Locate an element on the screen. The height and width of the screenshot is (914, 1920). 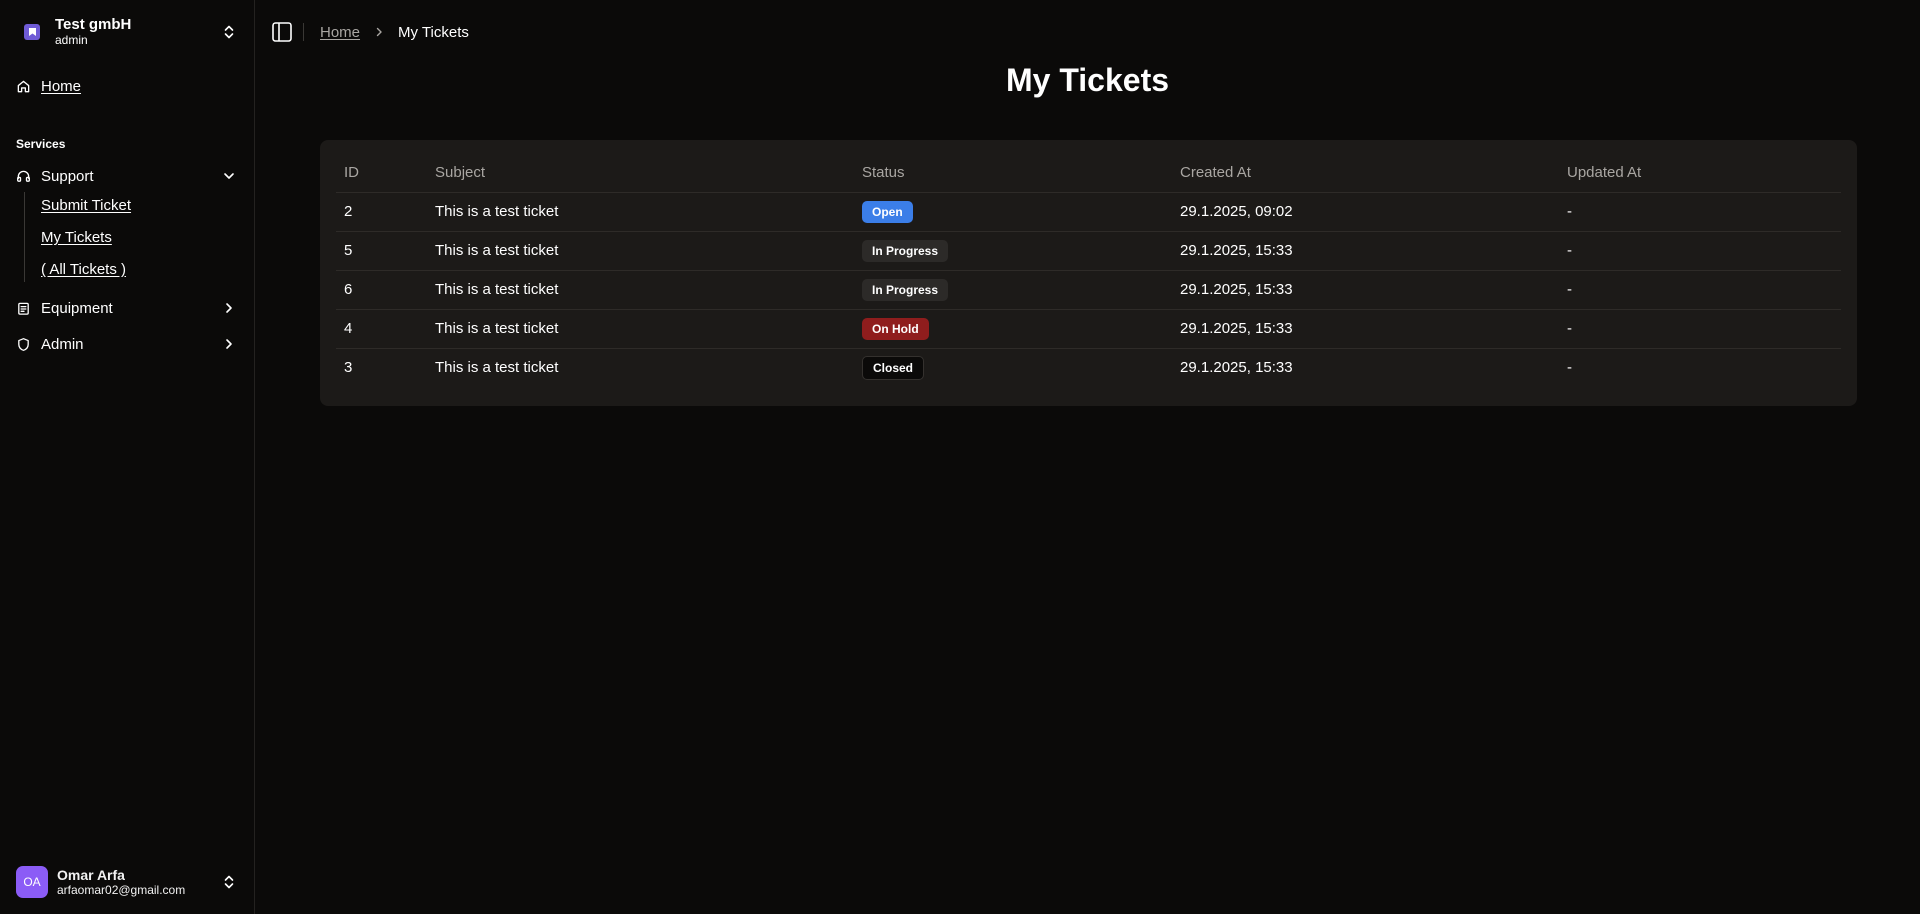
home-icon is located at coordinates (23, 86).